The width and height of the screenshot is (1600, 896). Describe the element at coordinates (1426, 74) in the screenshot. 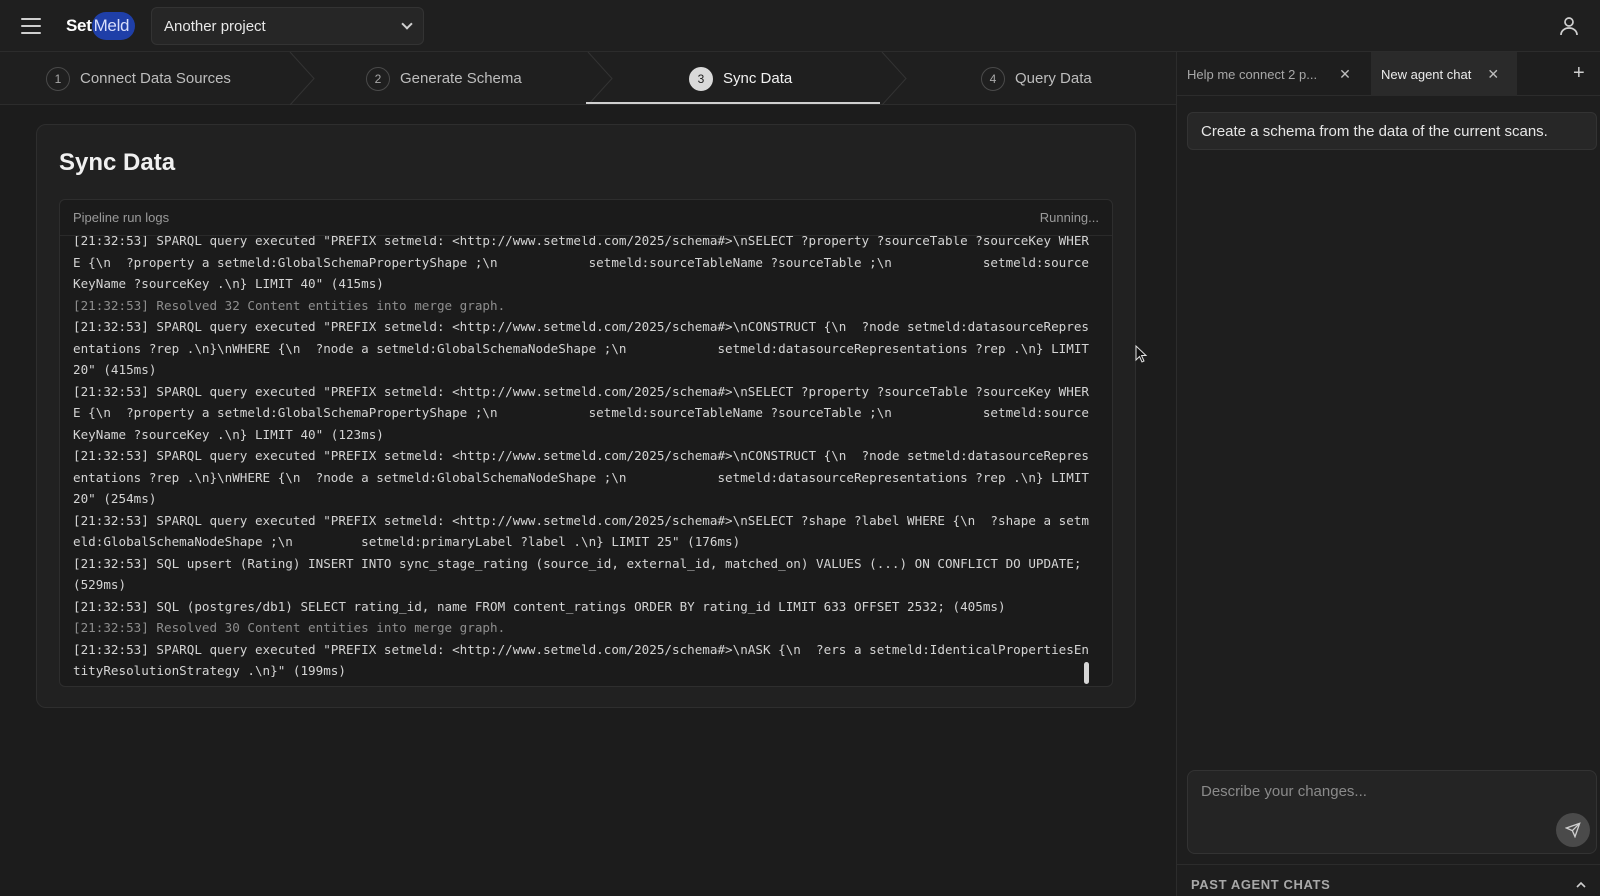

I see `chat-tab-label: New agent chat` at that location.